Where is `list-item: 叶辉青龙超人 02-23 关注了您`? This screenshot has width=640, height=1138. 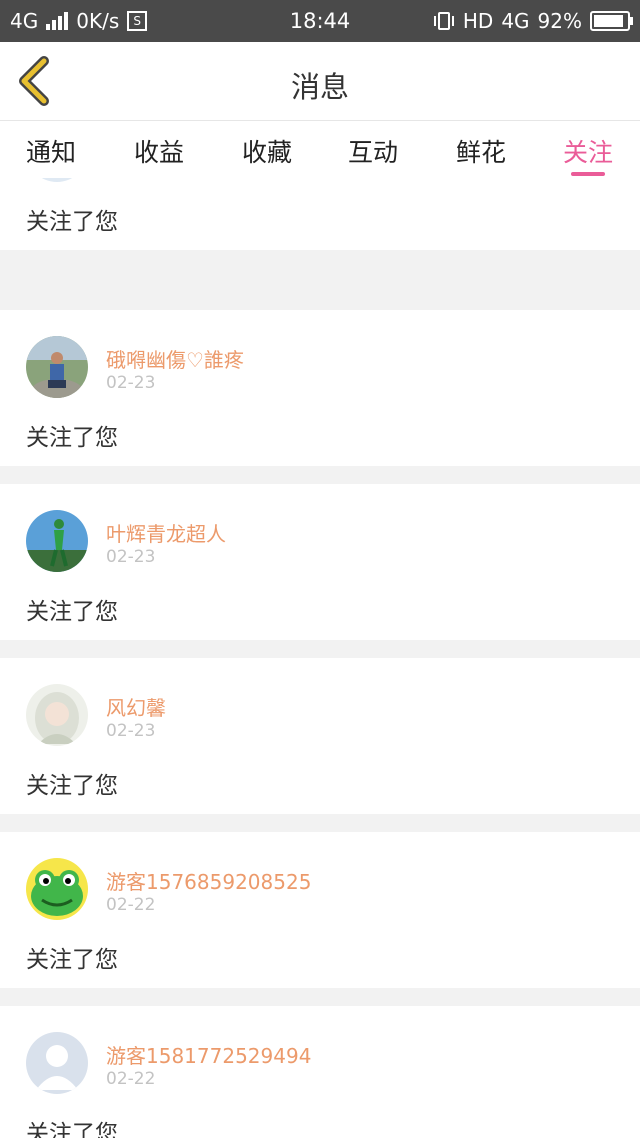 list-item: 叶辉青龙超人 02-23 关注了您 is located at coordinates (320, 562).